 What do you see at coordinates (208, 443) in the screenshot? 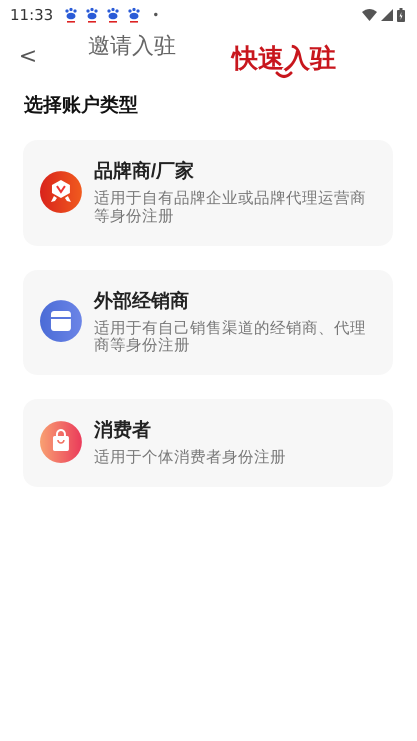
I see `account-type-card: 消费者 适用于个体消费者身份注册` at bounding box center [208, 443].